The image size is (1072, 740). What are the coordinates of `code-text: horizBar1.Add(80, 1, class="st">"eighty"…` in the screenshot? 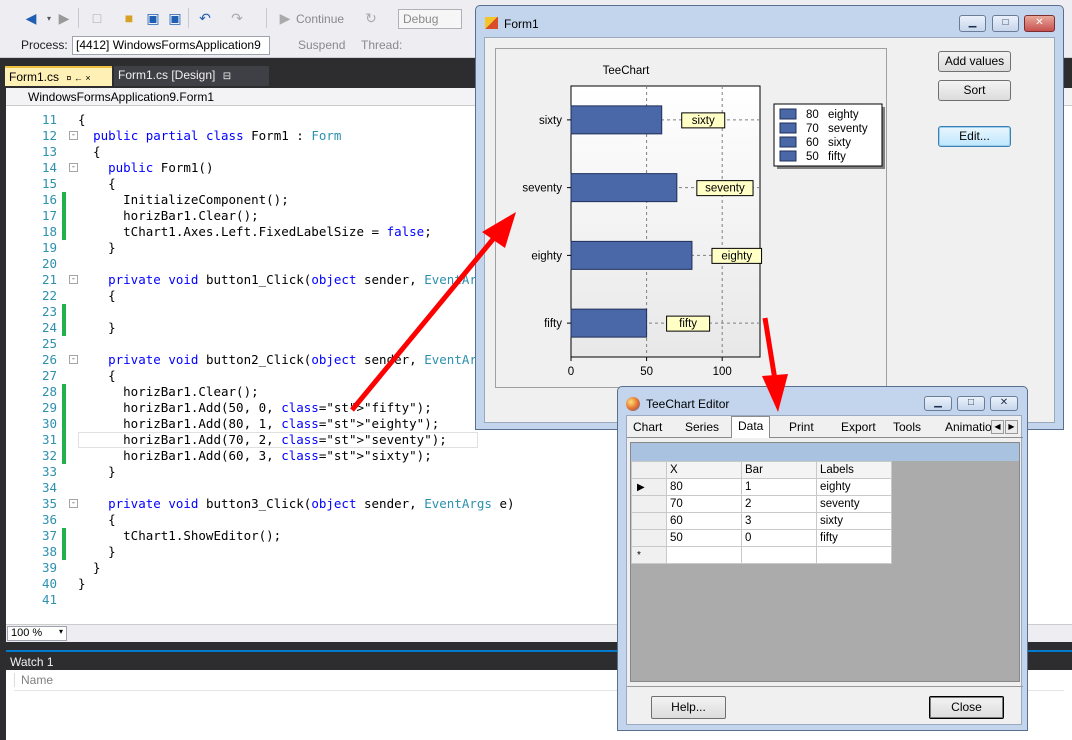 It's located at (259, 423).